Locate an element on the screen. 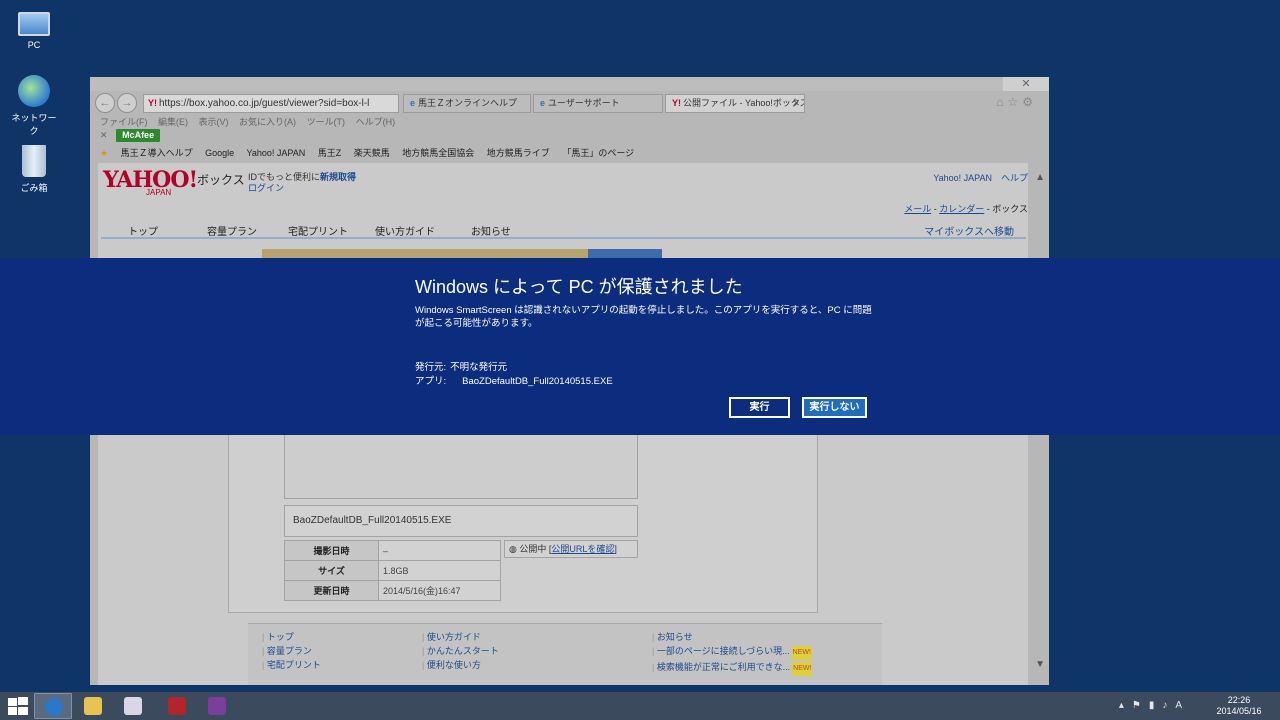  footer-heading: 使い方ガイド is located at coordinates (460, 637).